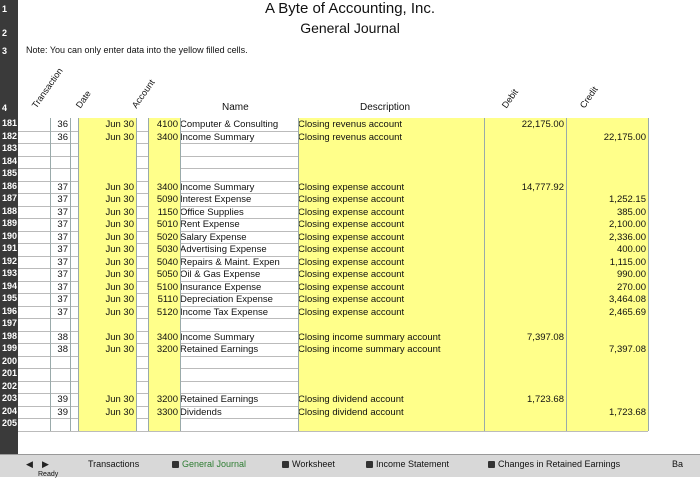  What do you see at coordinates (607, 137) in the screenshot?
I see `cell-credit: 22,175.00` at bounding box center [607, 137].